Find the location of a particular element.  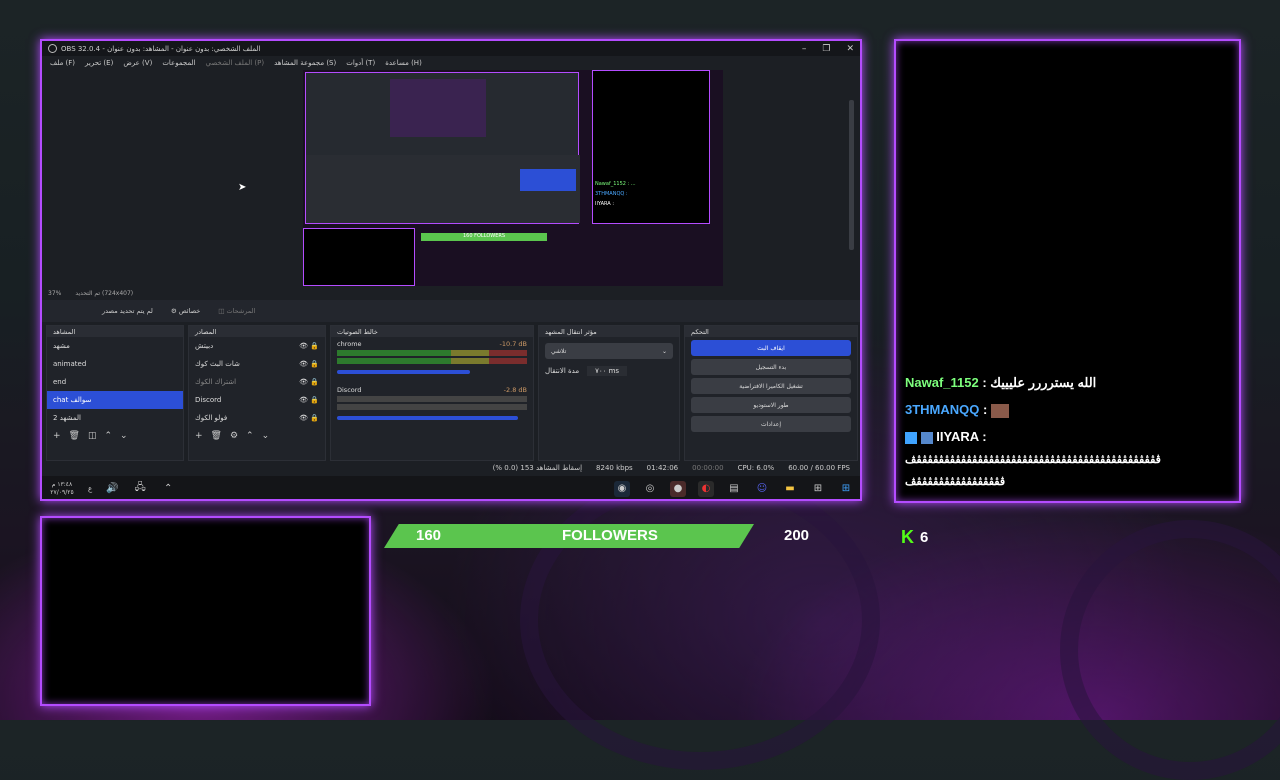

fps: 60.00 / 60.00 FPS is located at coordinates (819, 468).